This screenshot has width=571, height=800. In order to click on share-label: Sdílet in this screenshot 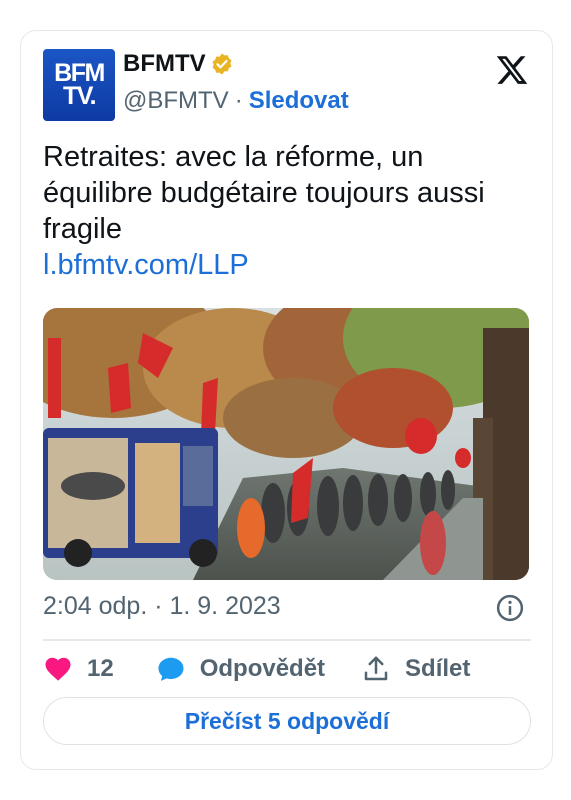, I will do `click(438, 668)`.